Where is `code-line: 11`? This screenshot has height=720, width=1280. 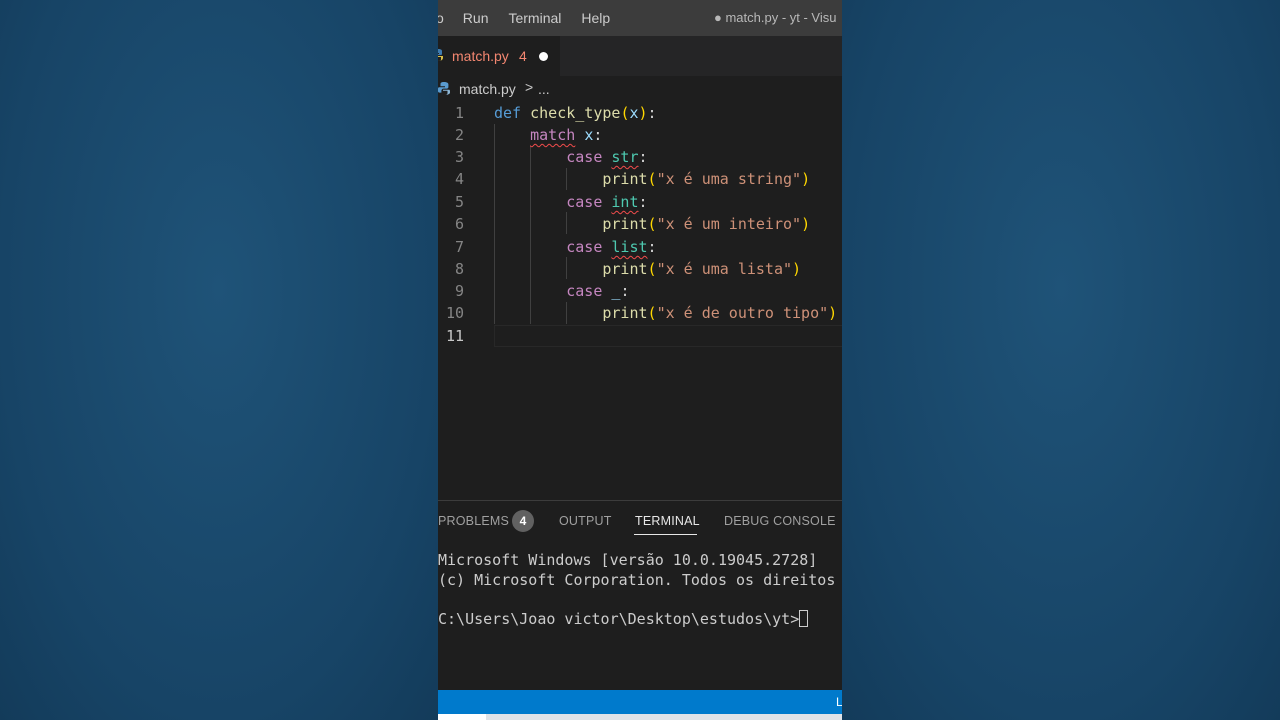 code-line: 11 is located at coordinates (640, 336).